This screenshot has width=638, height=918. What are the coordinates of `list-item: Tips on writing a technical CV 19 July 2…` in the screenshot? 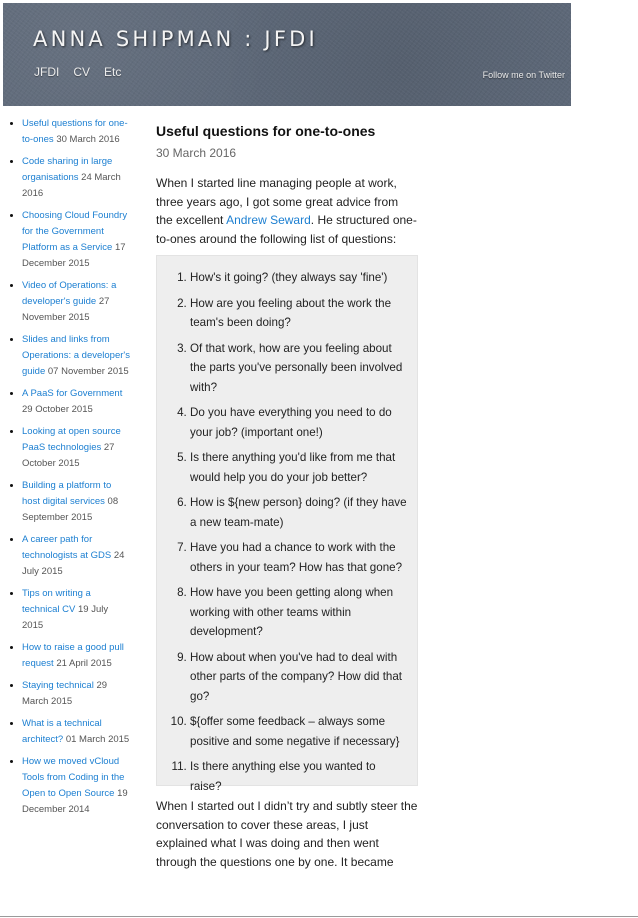 It's located at (76, 610).